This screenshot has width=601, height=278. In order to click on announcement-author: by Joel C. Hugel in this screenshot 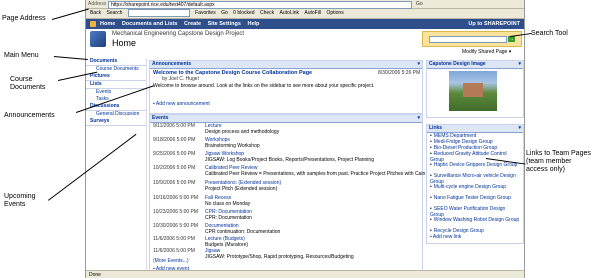, I will do `click(180, 79)`.